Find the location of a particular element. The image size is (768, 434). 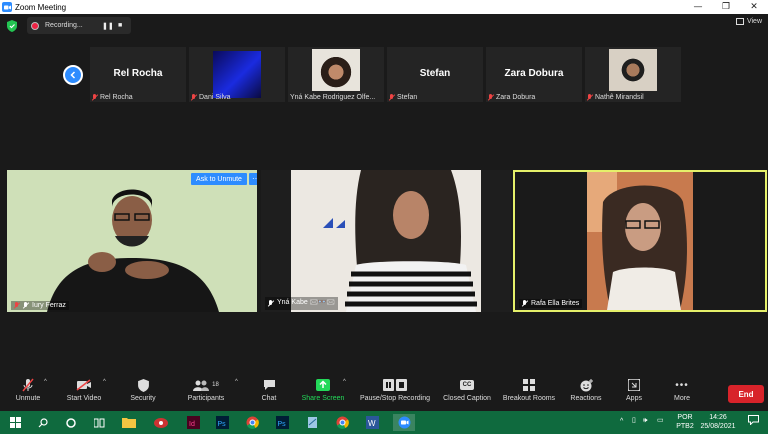

svg-text: Id is located at coordinates (192, 424).